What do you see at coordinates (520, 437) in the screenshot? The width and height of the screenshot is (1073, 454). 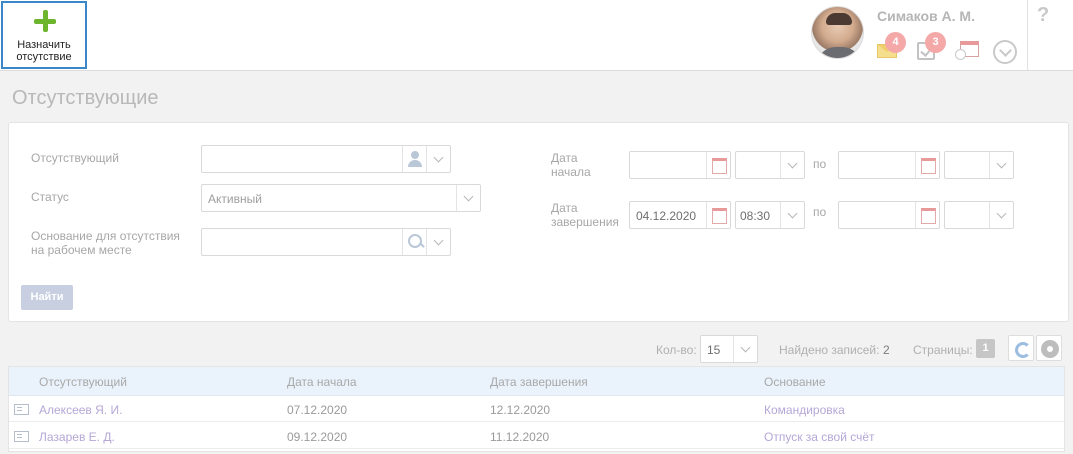 I see `end-date-cell: 11.12.2020` at bounding box center [520, 437].